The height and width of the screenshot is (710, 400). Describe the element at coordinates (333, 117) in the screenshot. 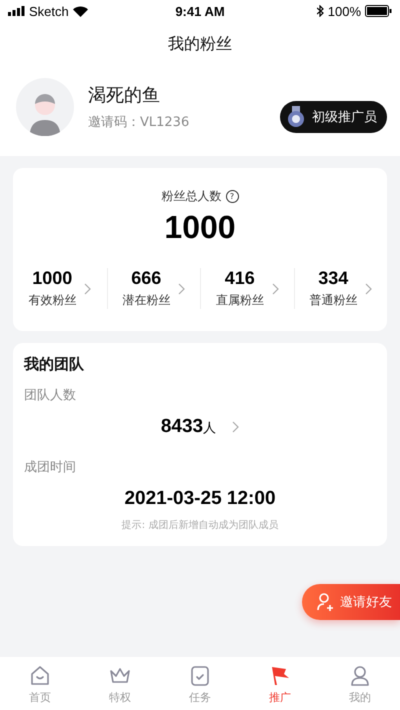

I see `level-badge: 初级推广员` at that location.